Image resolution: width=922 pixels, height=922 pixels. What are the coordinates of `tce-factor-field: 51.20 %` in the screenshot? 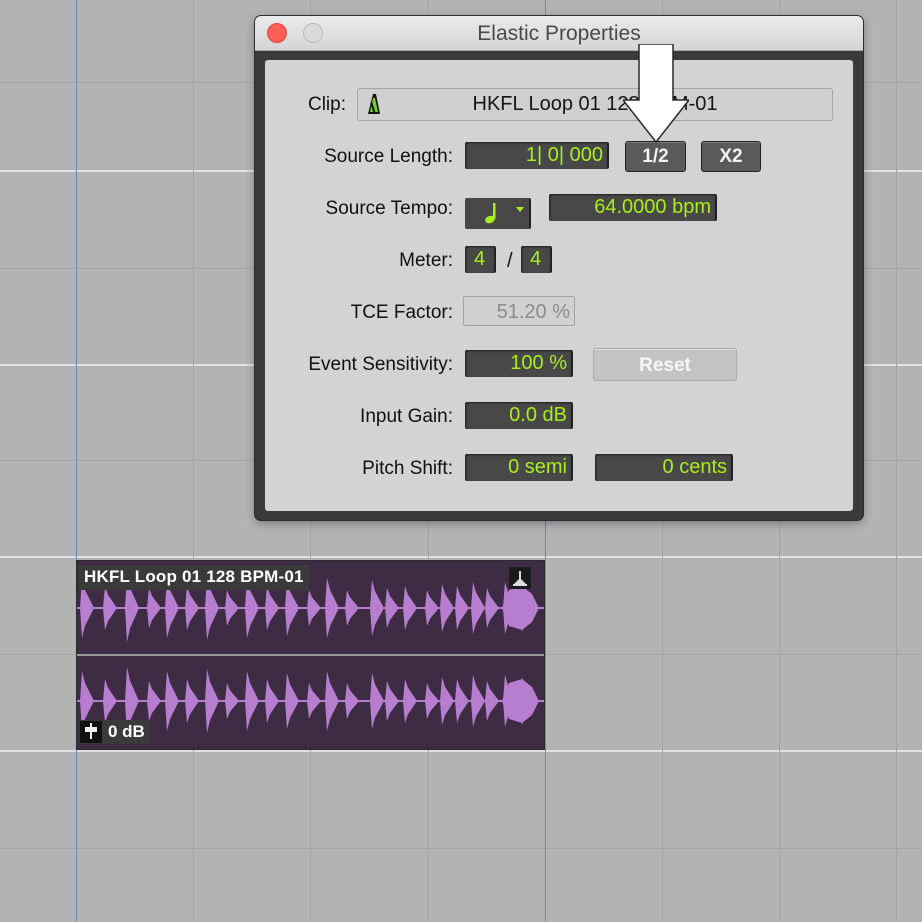 It's located at (519, 311).